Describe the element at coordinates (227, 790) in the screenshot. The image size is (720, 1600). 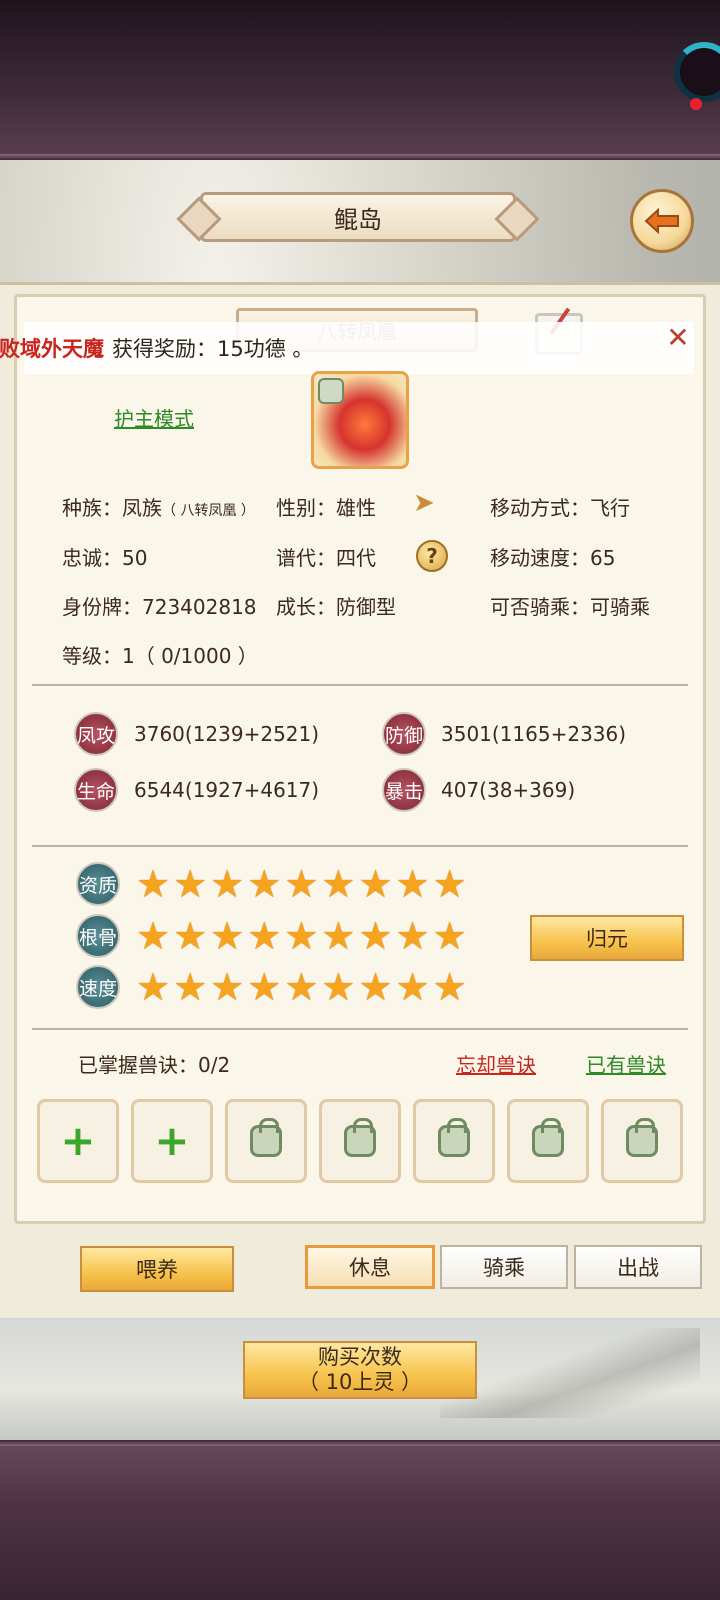
I see `hp-value: 6544(1927+4617)` at that location.